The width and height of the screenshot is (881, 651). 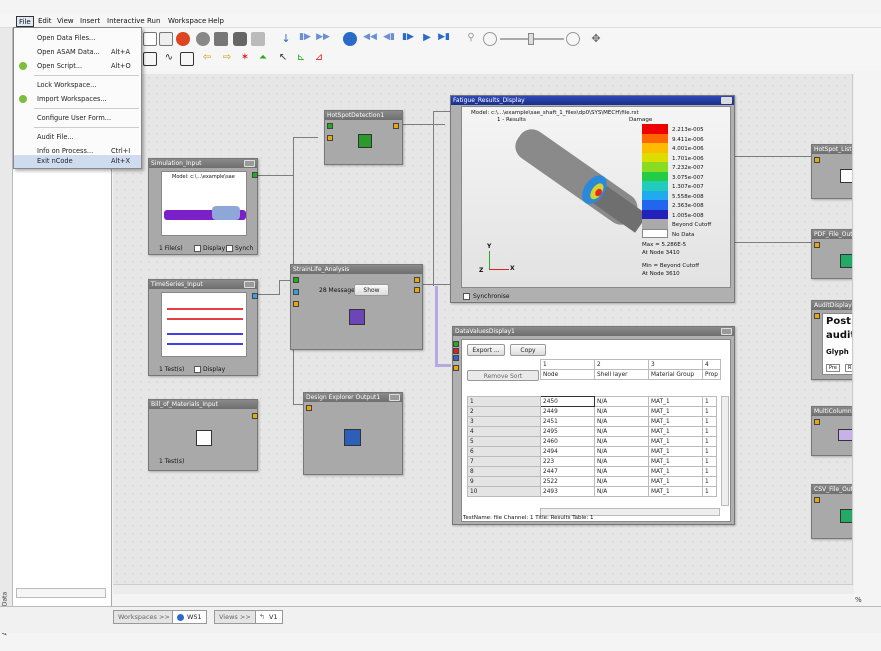 I want to click on table-cell: 2449, so click(x=567, y=411).